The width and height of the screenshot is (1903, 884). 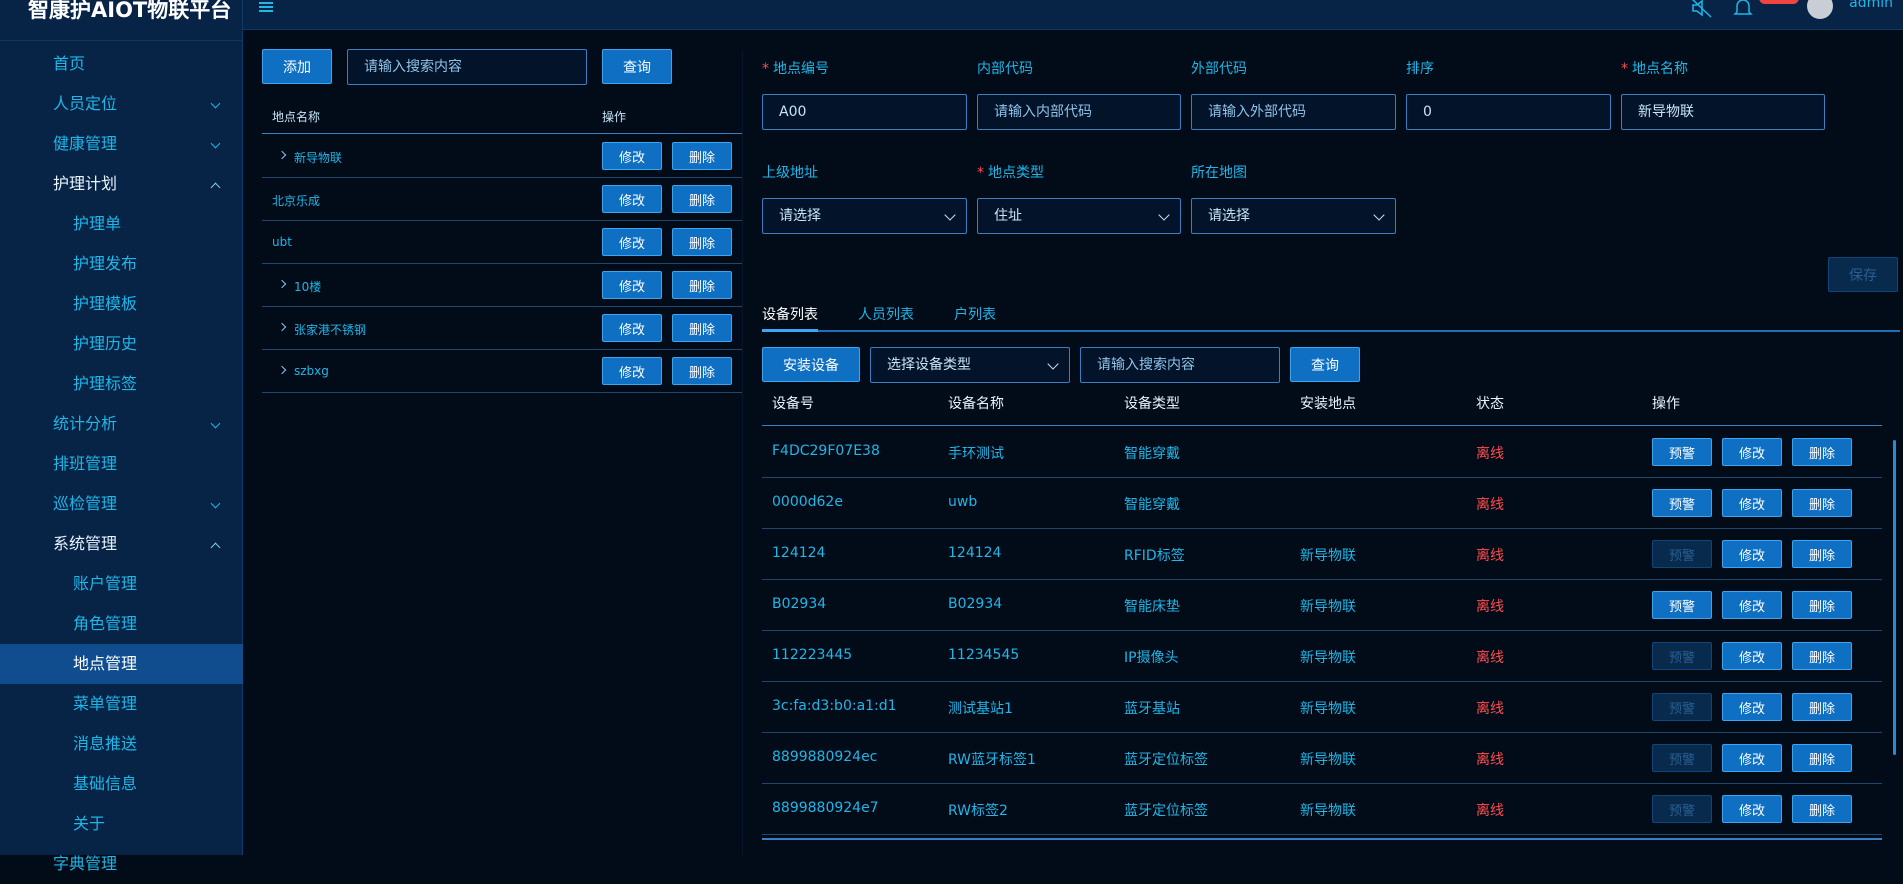 What do you see at coordinates (1322, 554) in the screenshot?
I see `table-row: 124124 124124 RFID标签 新导物联 离线` at bounding box center [1322, 554].